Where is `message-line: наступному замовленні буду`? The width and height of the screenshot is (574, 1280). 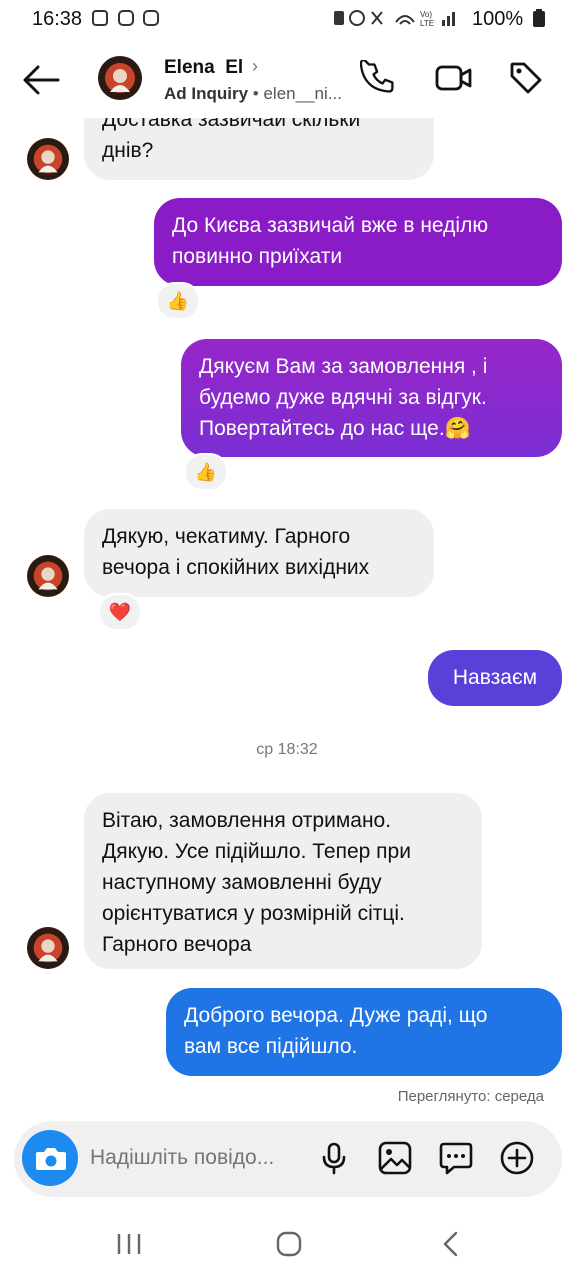 message-line: наступному замовленні буду is located at coordinates (242, 882).